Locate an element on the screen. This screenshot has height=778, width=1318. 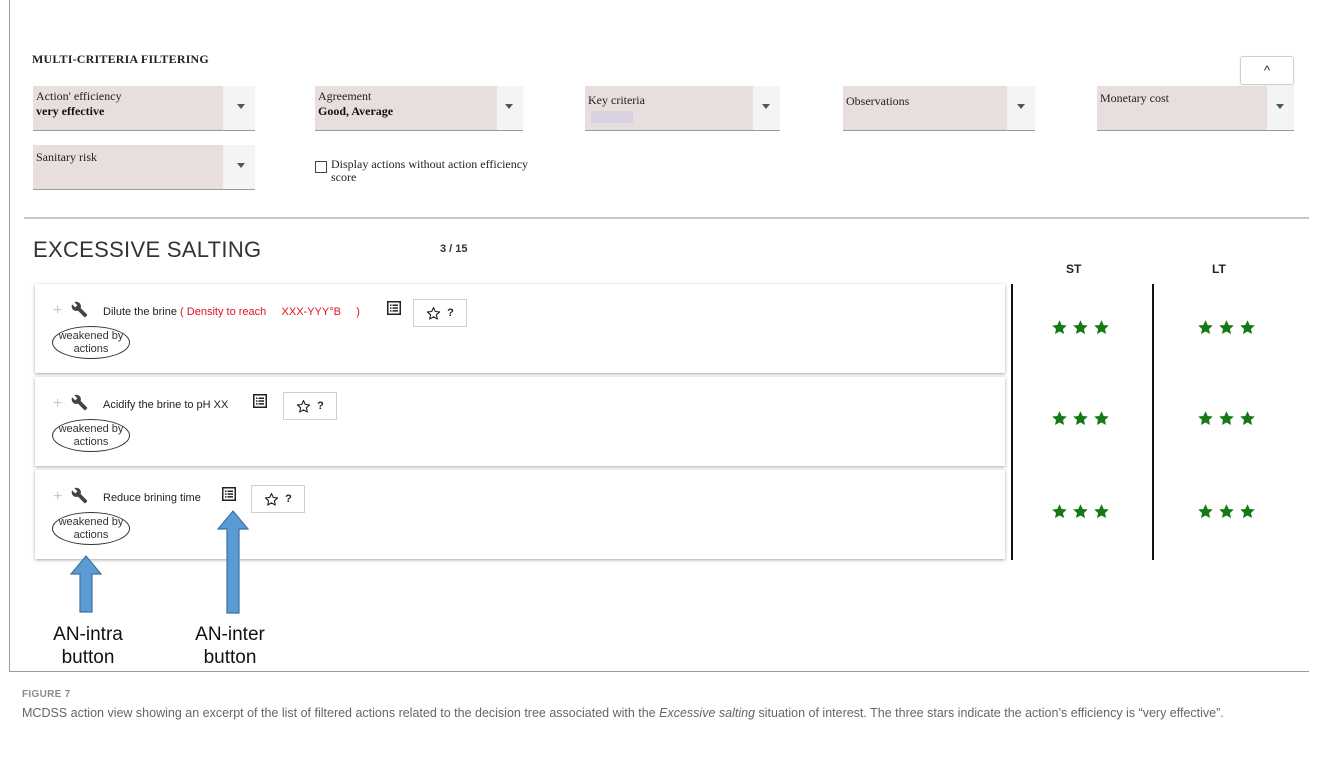
action-counter: 3 / 15 is located at coordinates (454, 249).